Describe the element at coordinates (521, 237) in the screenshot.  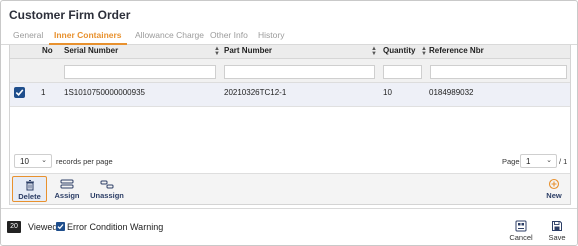
I see `cancel-label: Cancel` at that location.